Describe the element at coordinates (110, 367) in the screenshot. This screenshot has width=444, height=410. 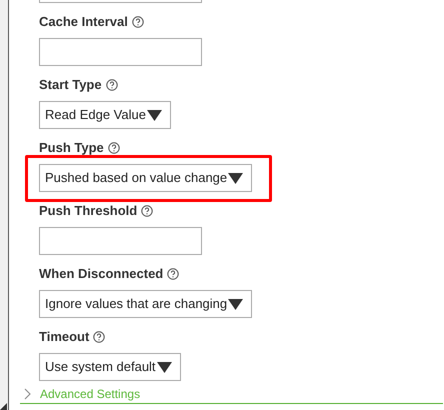
I see `dropdown: Use system default` at that location.